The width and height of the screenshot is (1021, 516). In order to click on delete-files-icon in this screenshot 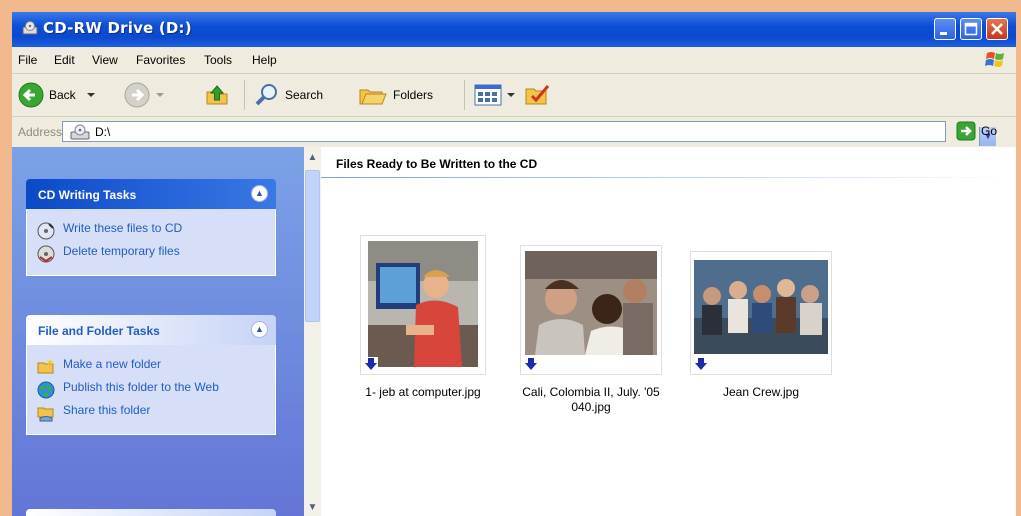, I will do `click(46, 254)`.